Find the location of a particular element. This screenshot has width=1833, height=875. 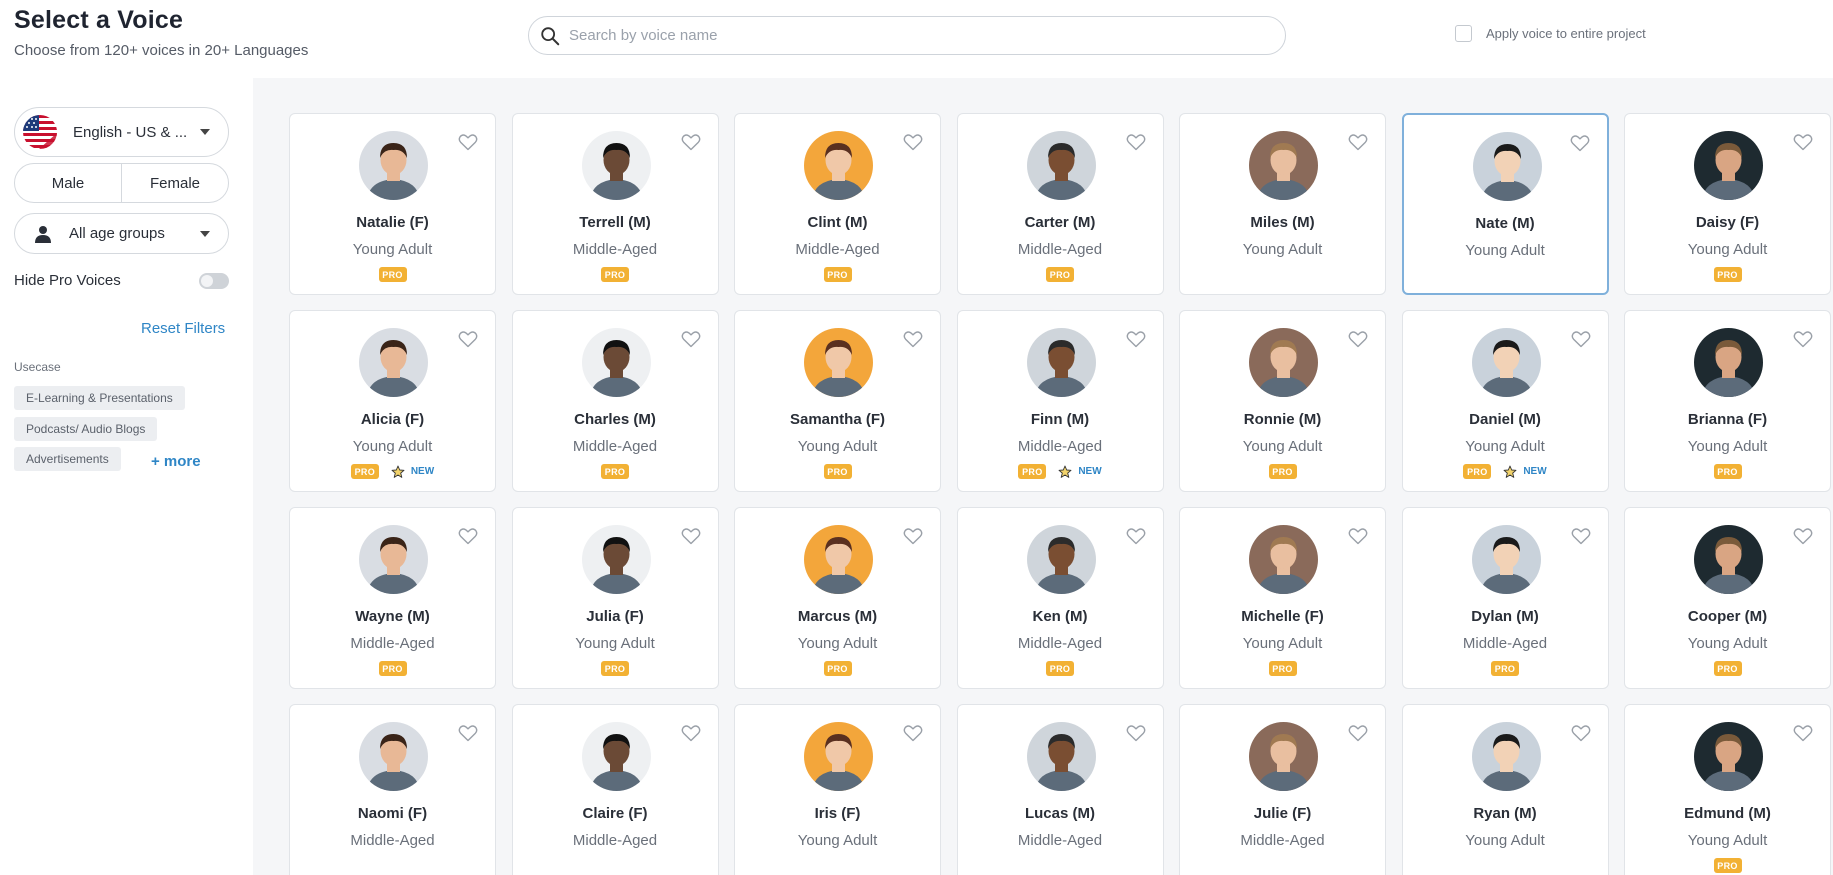

voice-card: Dylan (M) Middle-Aged PRO is located at coordinates (1505, 598).